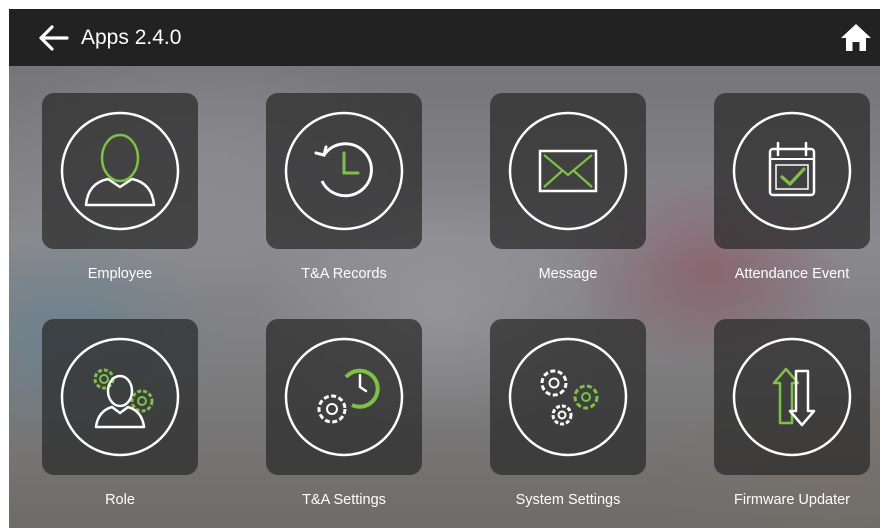 This screenshot has width=892, height=528. I want to click on records-history-icon, so click(344, 171).